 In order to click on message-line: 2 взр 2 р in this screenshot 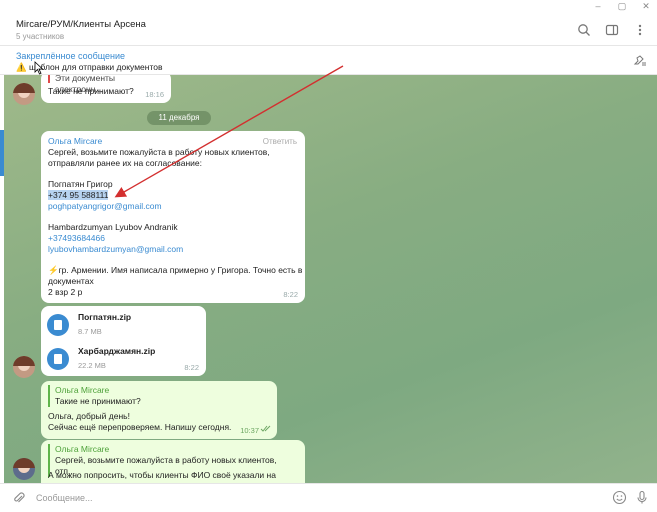, I will do `click(65, 292)`.